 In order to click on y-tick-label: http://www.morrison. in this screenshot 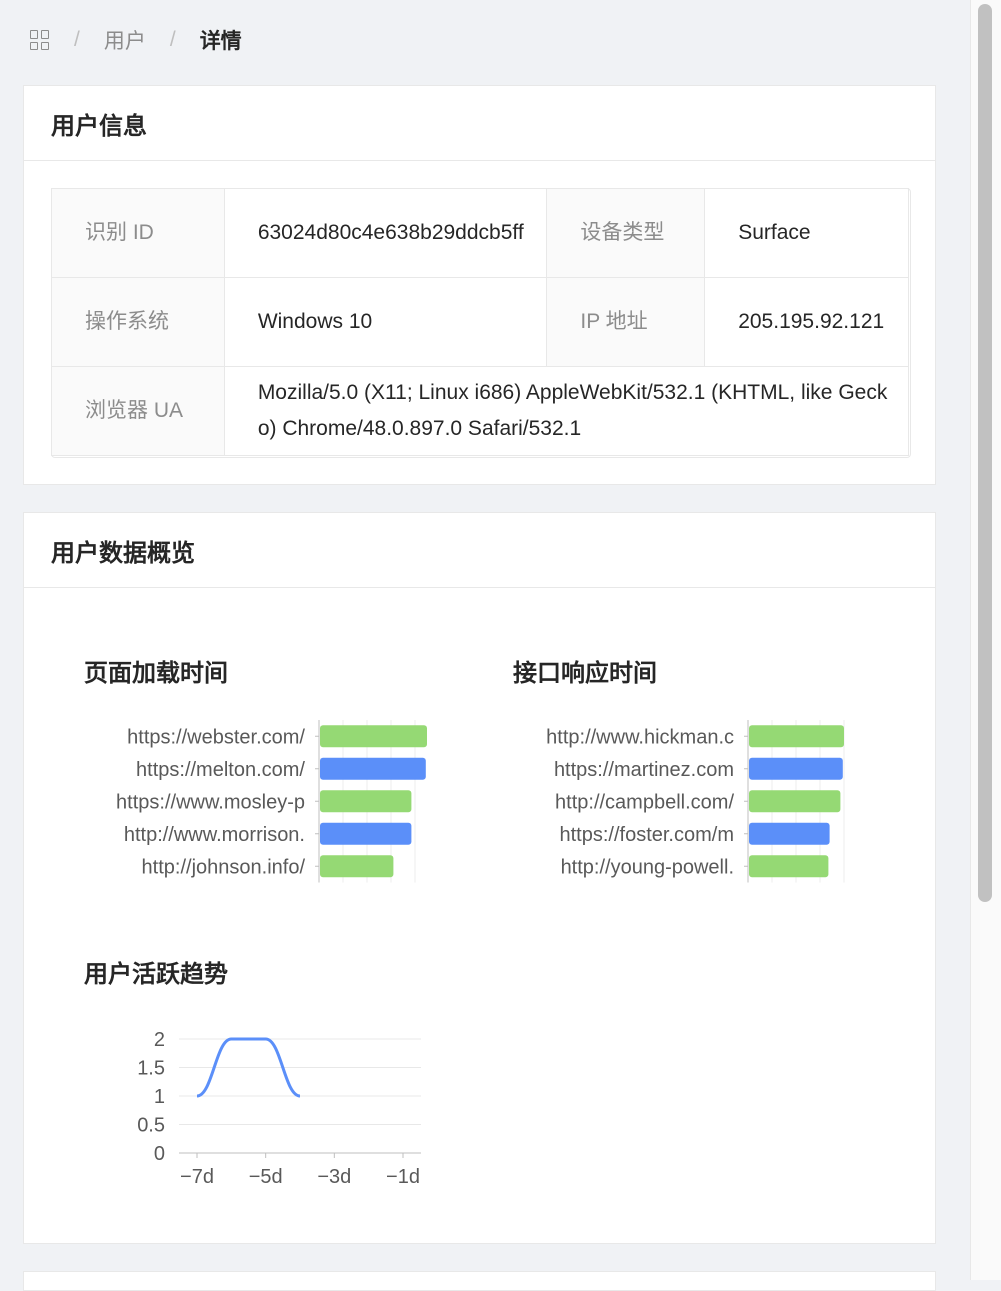, I will do `click(214, 835)`.